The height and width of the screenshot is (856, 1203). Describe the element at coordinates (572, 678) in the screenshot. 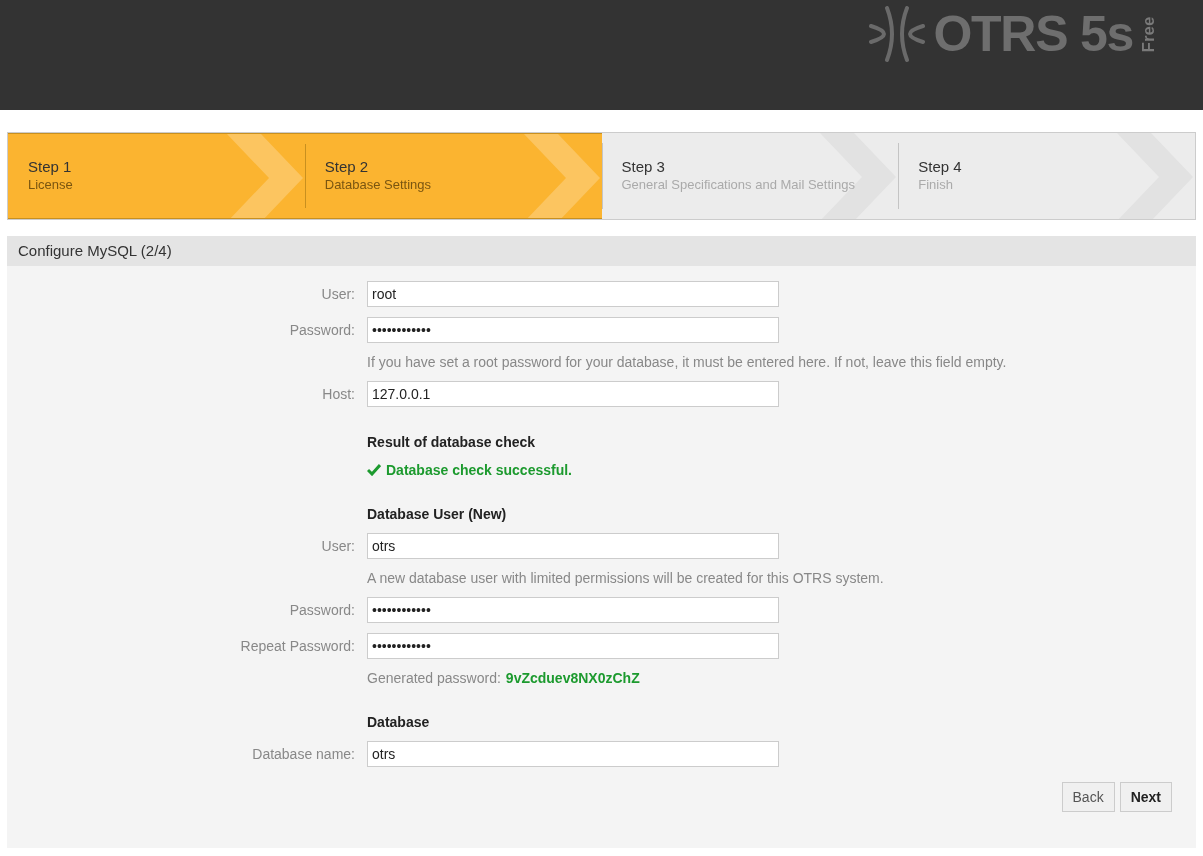

I see `generated-password: 9vZcduev8NX0zChZ` at that location.